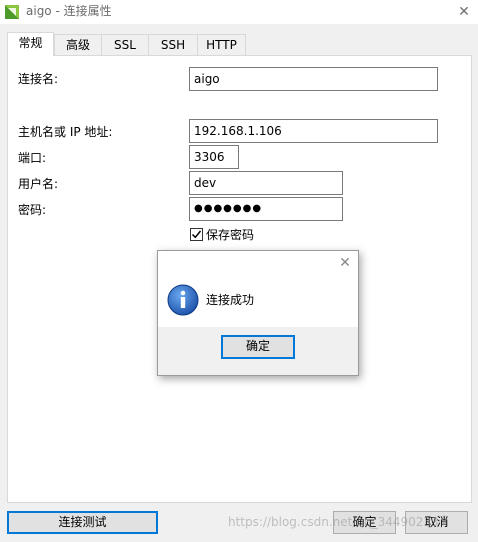 This screenshot has width=478, height=542. What do you see at coordinates (183, 300) in the screenshot?
I see `info-icon` at bounding box center [183, 300].